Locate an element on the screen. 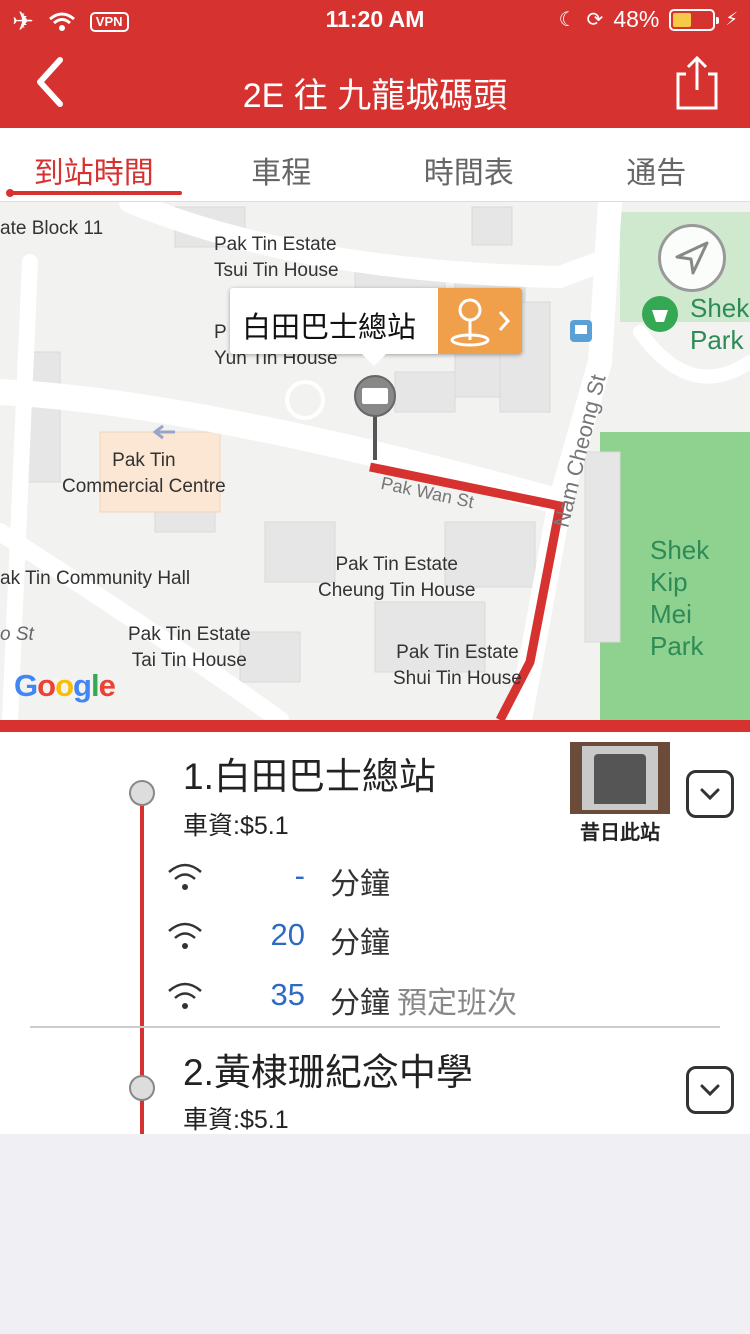 The image size is (750, 1334). map-label-park: Shek Park is located at coordinates (720, 324).